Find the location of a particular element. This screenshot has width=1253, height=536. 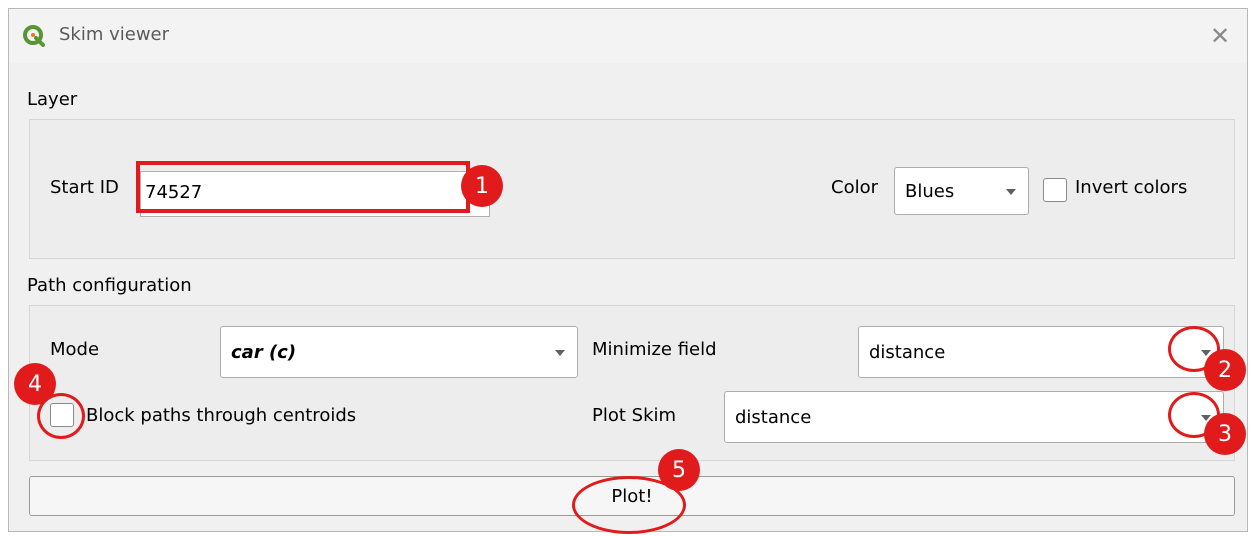

color-label: Color is located at coordinates (854, 187).